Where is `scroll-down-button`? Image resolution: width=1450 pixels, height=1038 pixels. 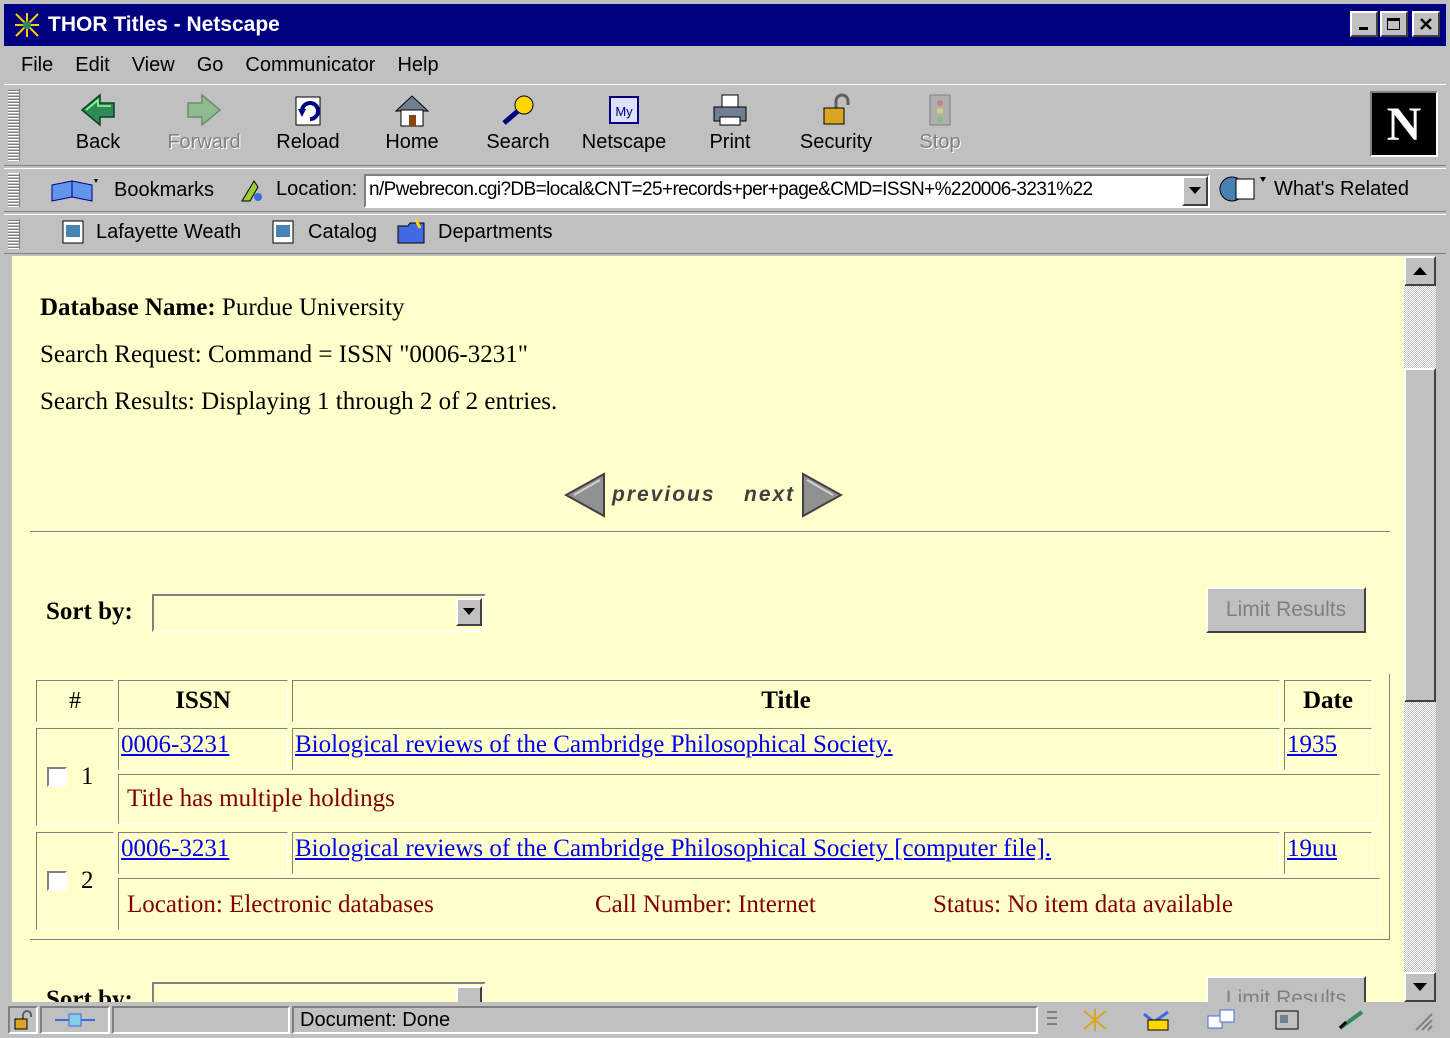
scroll-down-button is located at coordinates (1420, 987).